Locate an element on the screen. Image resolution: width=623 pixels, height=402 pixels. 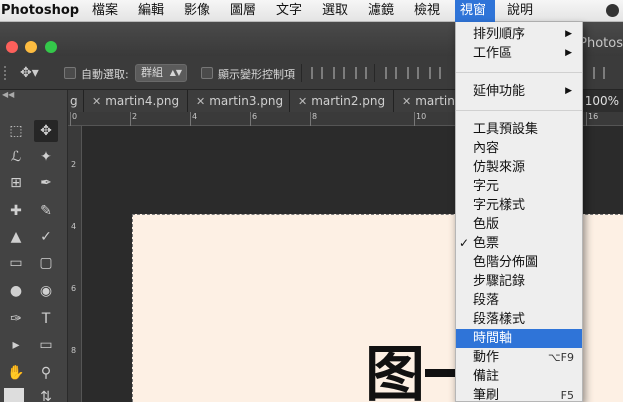
document-tab: ✕ martin2.png is located at coordinates (342, 101).